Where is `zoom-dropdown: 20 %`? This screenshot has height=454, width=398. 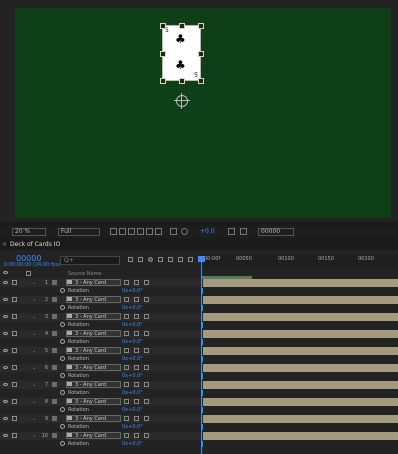
zoom-dropdown: 20 % is located at coordinates (29, 232).